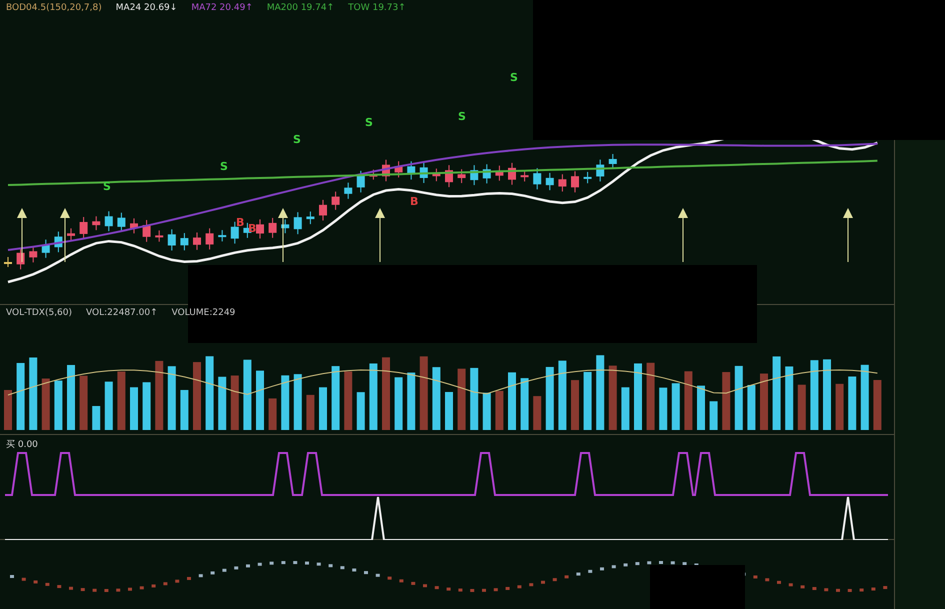 Image resolution: width=945 pixels, height=609 pixels. Describe the element at coordinates (122, 313) in the screenshot. I see `indicator-label: VOL:22487.00↑` at that location.